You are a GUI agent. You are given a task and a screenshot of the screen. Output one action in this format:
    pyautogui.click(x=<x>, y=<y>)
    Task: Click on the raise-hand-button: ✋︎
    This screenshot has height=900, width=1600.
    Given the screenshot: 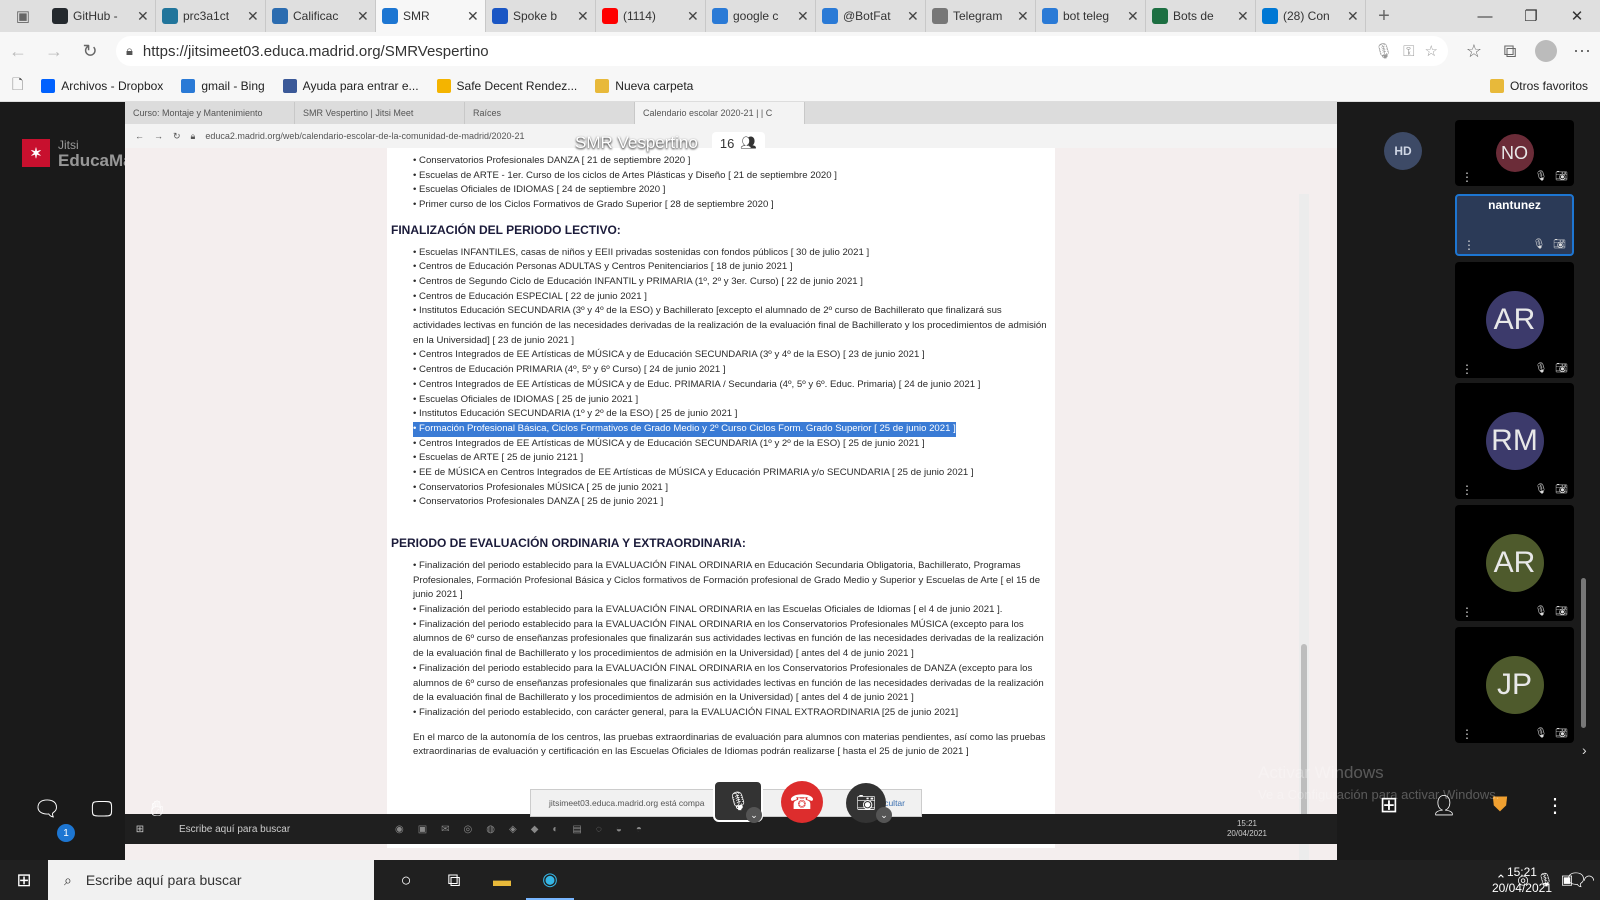 What is the action you would take?
    pyautogui.click(x=157, y=809)
    